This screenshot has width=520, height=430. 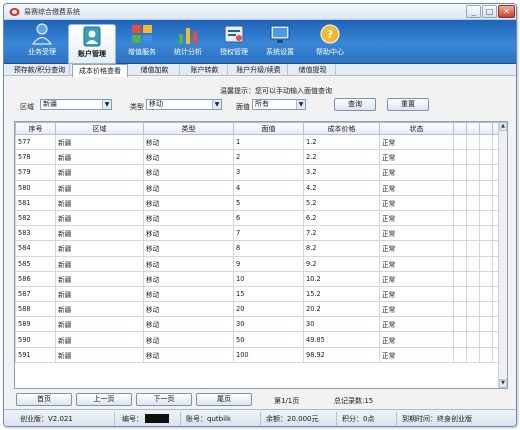 What do you see at coordinates (35, 324) in the screenshot?
I see `cell-seq: 589` at bounding box center [35, 324].